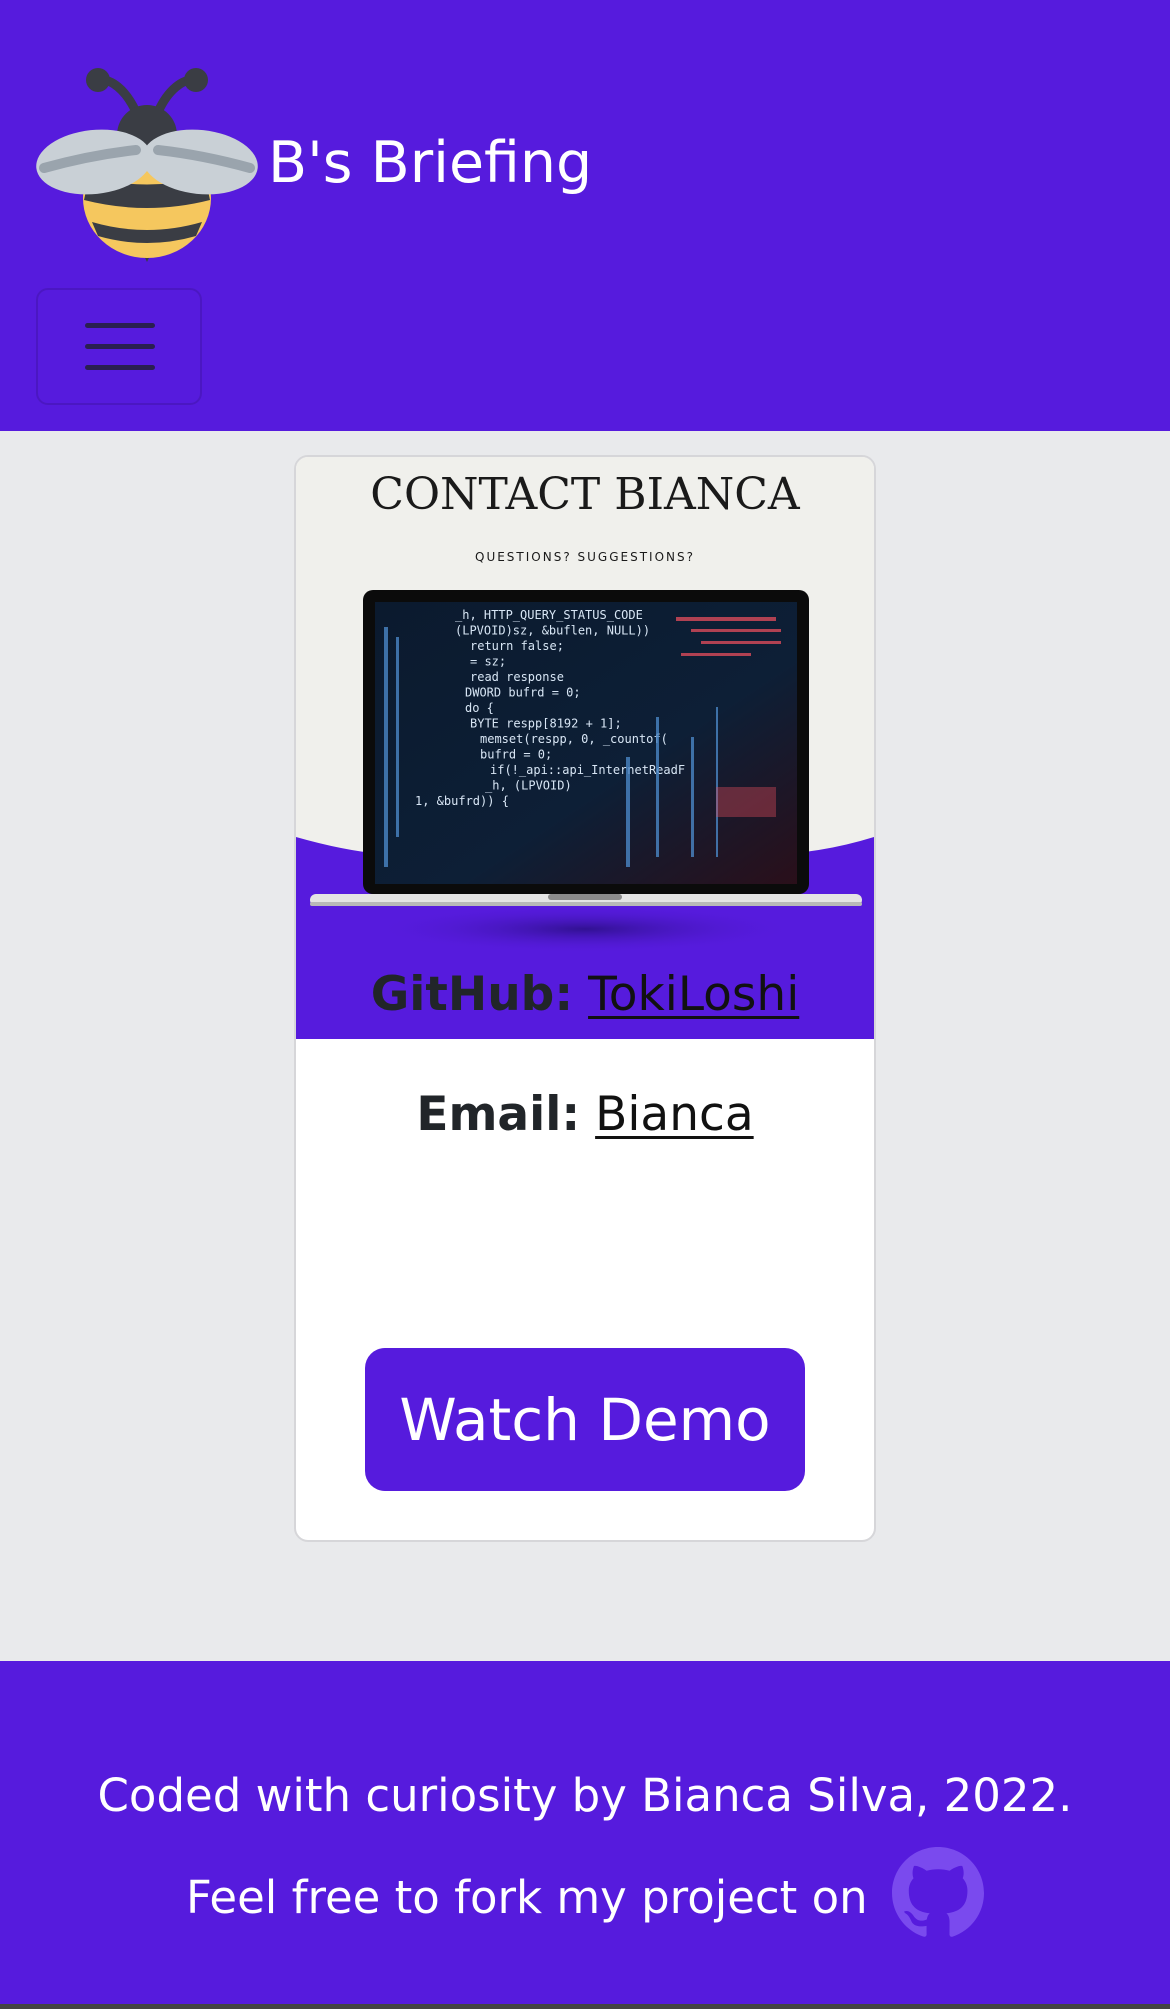 The image size is (1170, 2009). Describe the element at coordinates (574, 739) in the screenshot. I see `code-line: memset(respp, 0, _countof(` at that location.